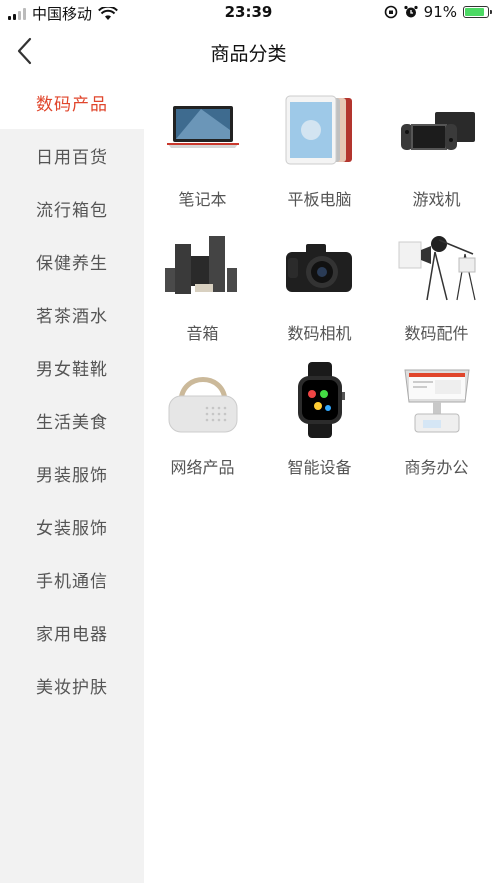  What do you see at coordinates (202, 333) in the screenshot?
I see `subcategory-label: 音箱` at bounding box center [202, 333].